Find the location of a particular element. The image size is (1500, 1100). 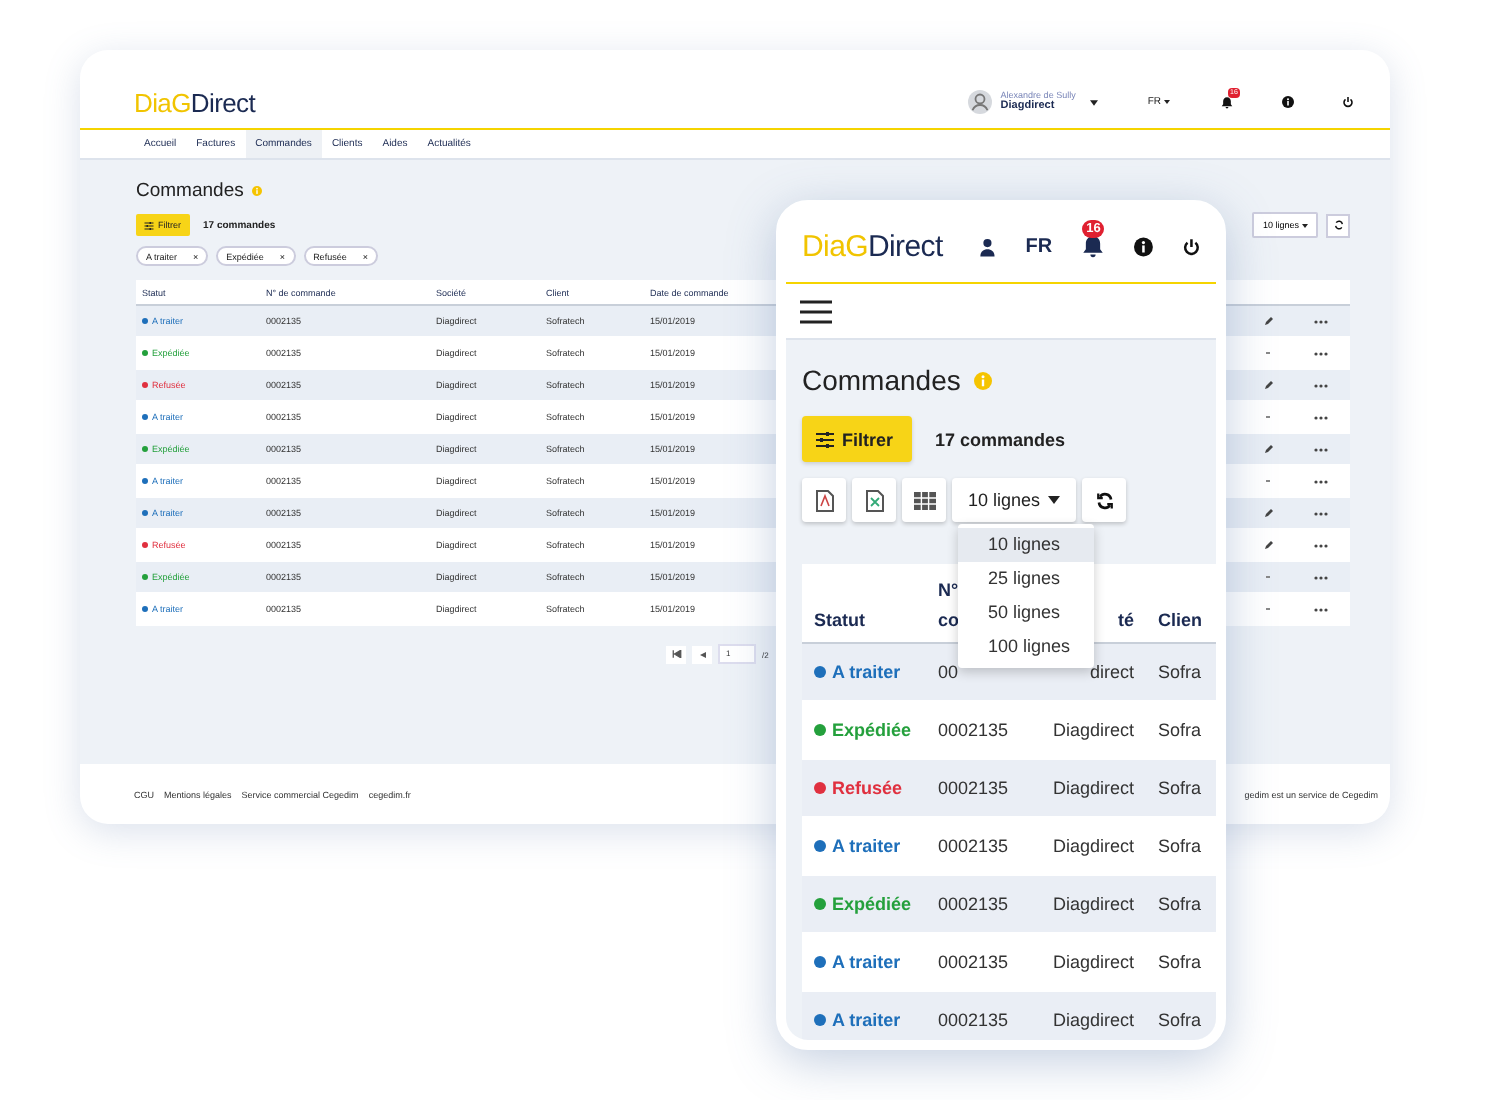

column-header: N° co is located at coordinates (949, 606).